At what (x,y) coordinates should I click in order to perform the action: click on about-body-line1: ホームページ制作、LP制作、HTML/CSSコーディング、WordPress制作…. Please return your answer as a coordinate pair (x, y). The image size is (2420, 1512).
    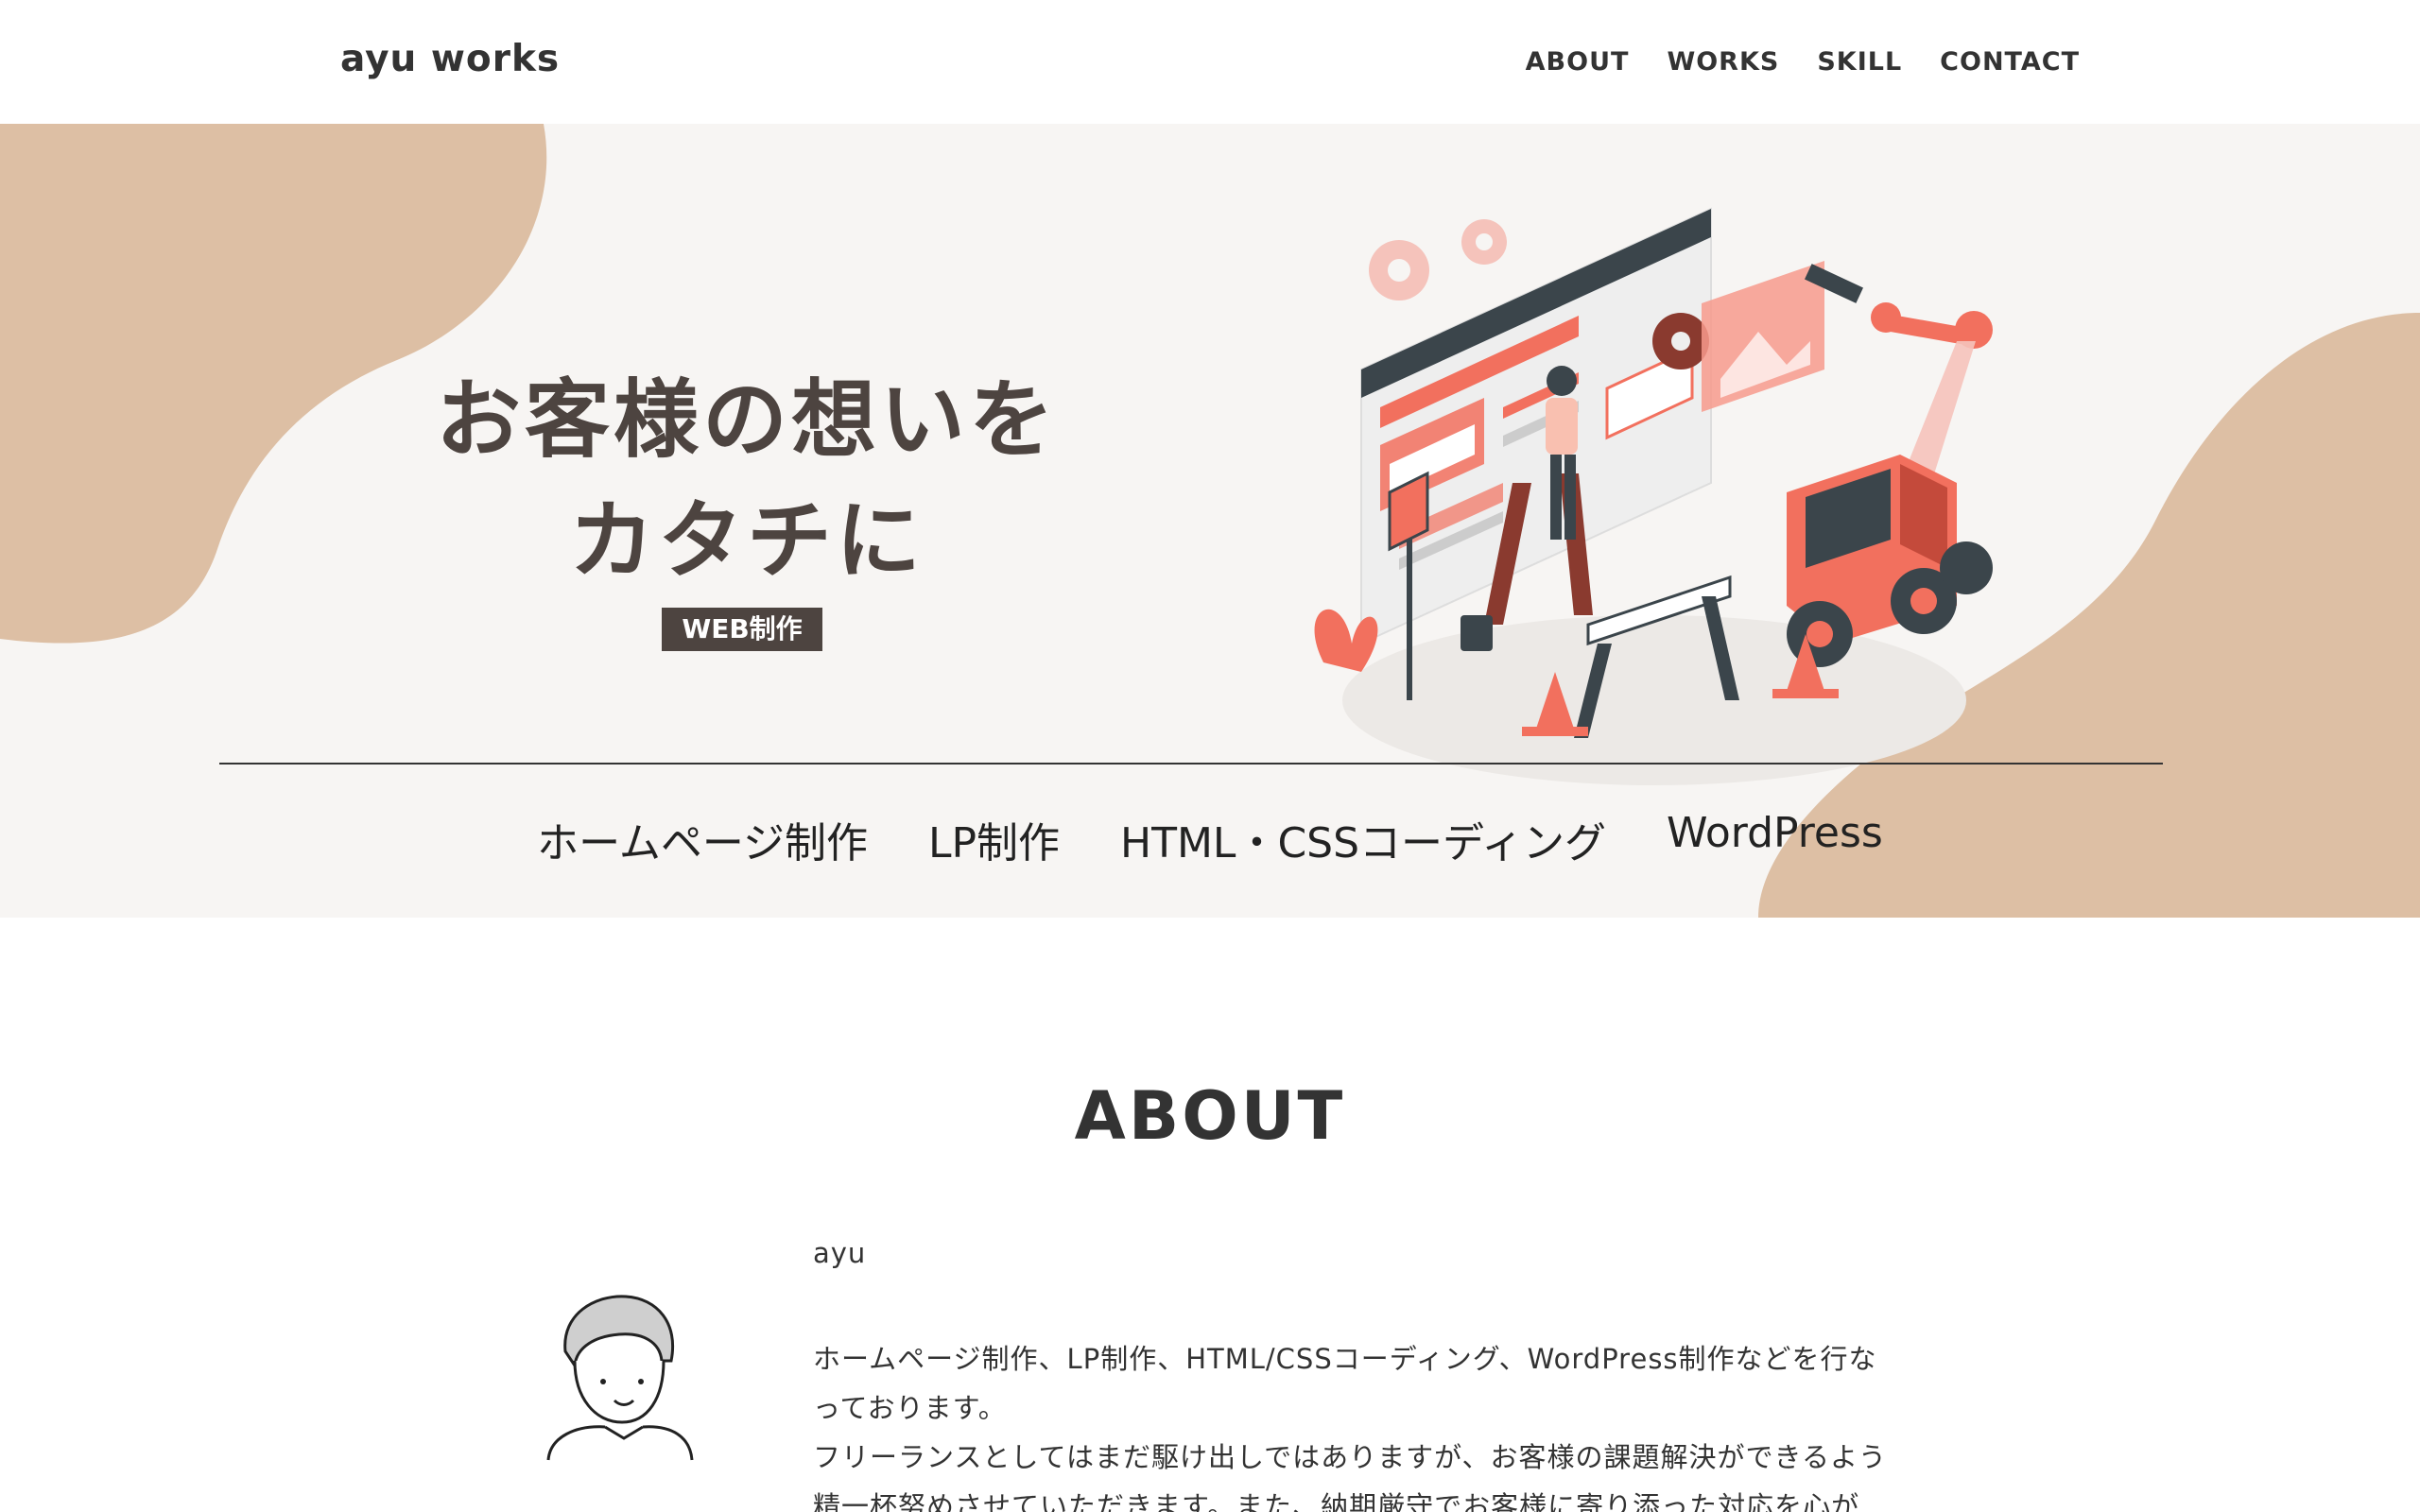
    Looking at the image, I should click on (1345, 1359).